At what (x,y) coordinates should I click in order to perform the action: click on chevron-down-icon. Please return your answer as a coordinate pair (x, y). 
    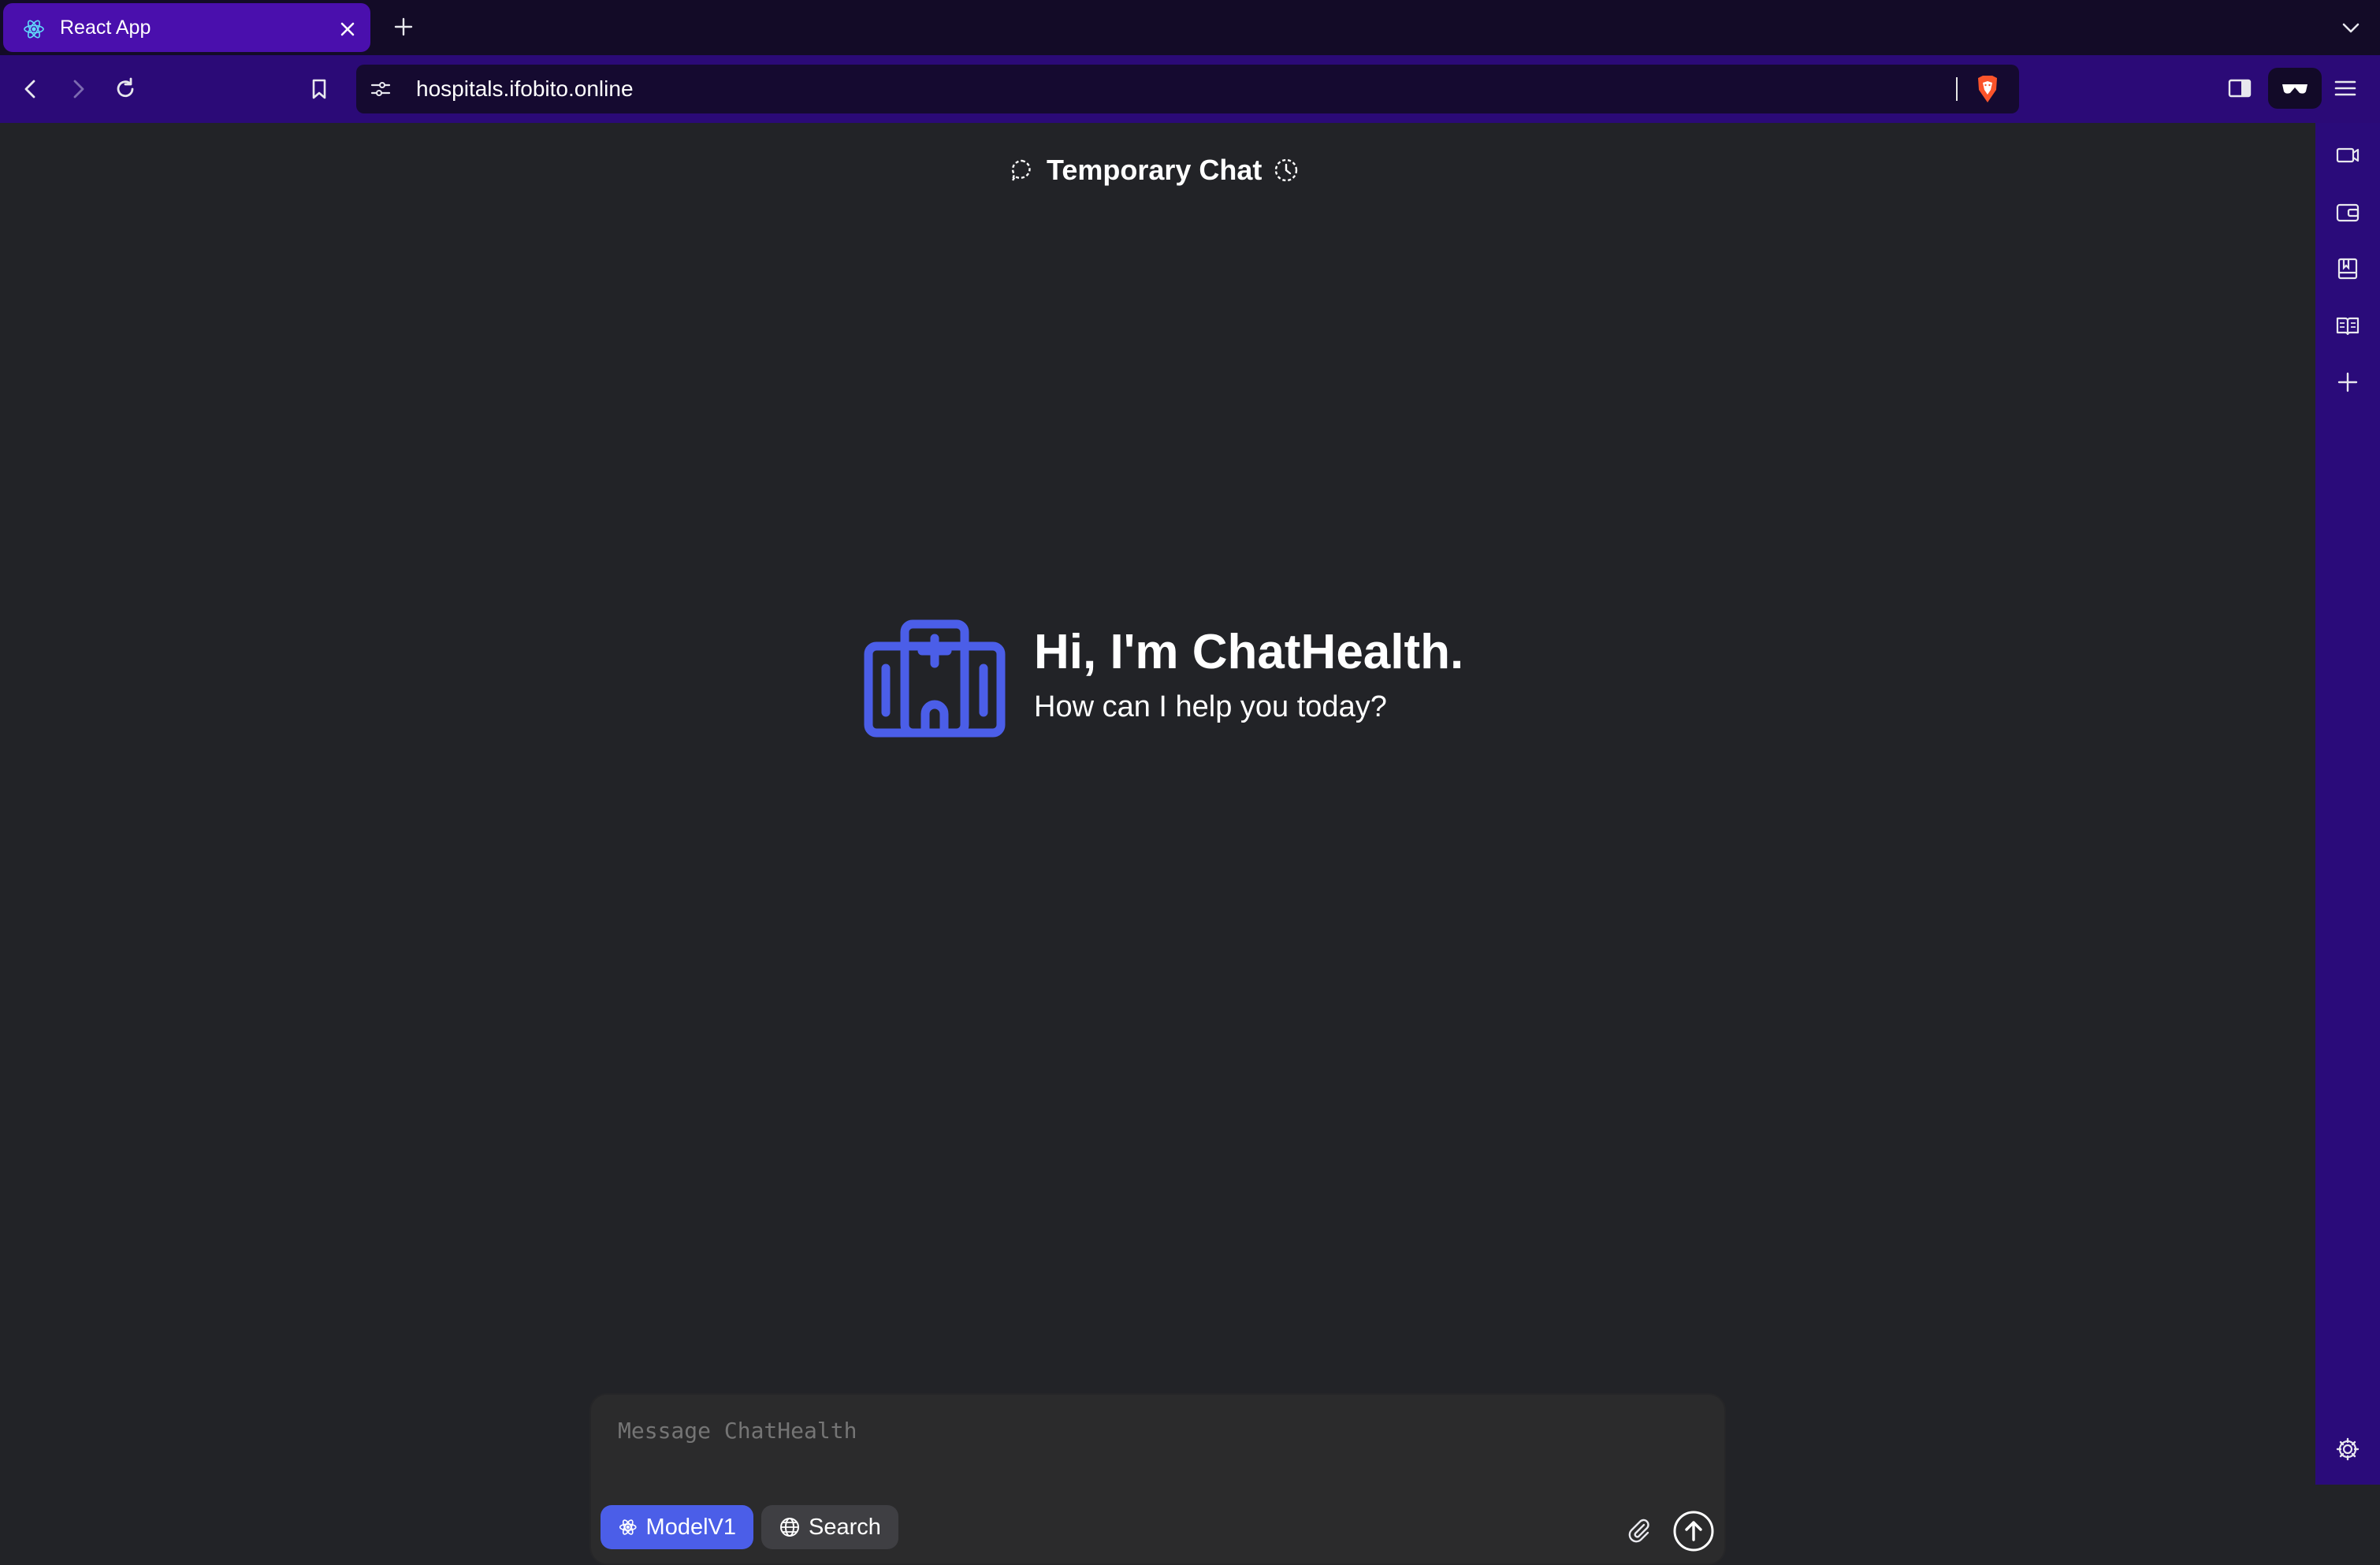
    Looking at the image, I should click on (2351, 27).